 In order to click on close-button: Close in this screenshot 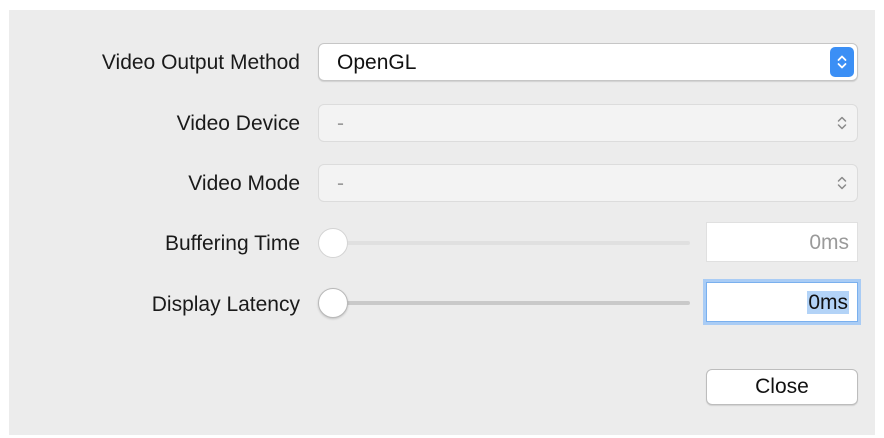, I will do `click(782, 387)`.